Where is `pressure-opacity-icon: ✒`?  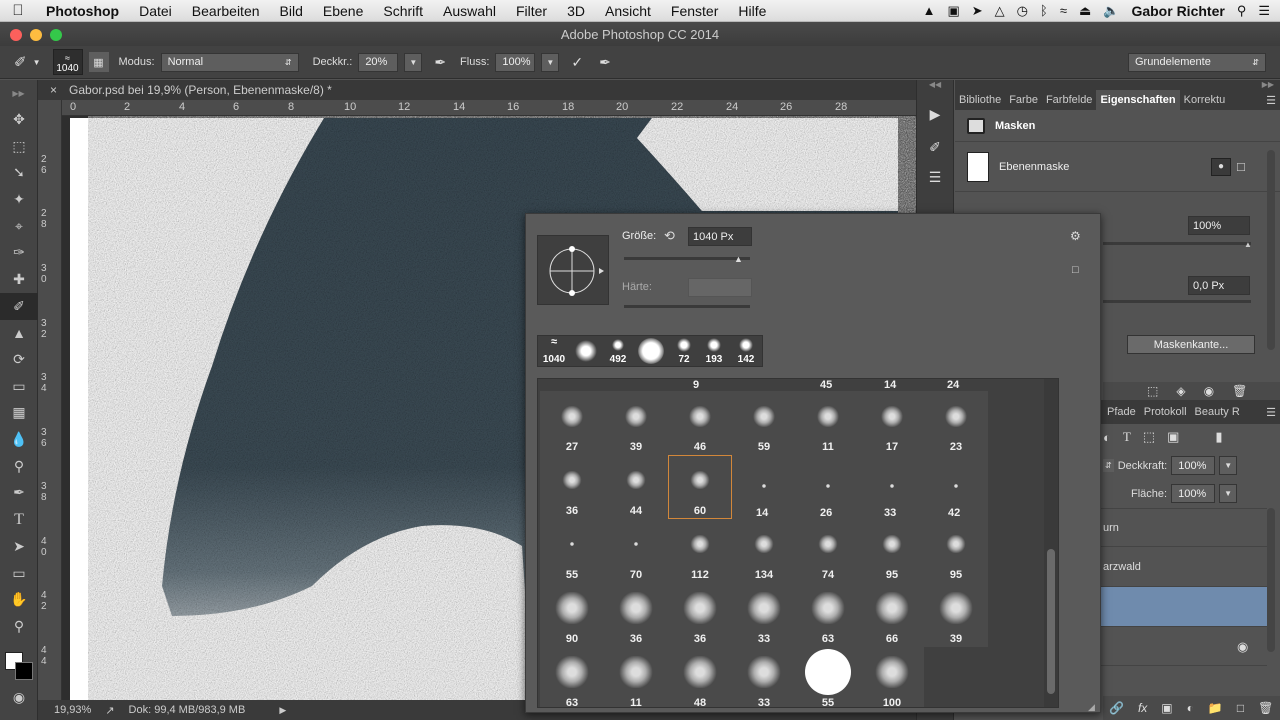 pressure-opacity-icon: ✒ is located at coordinates (440, 62).